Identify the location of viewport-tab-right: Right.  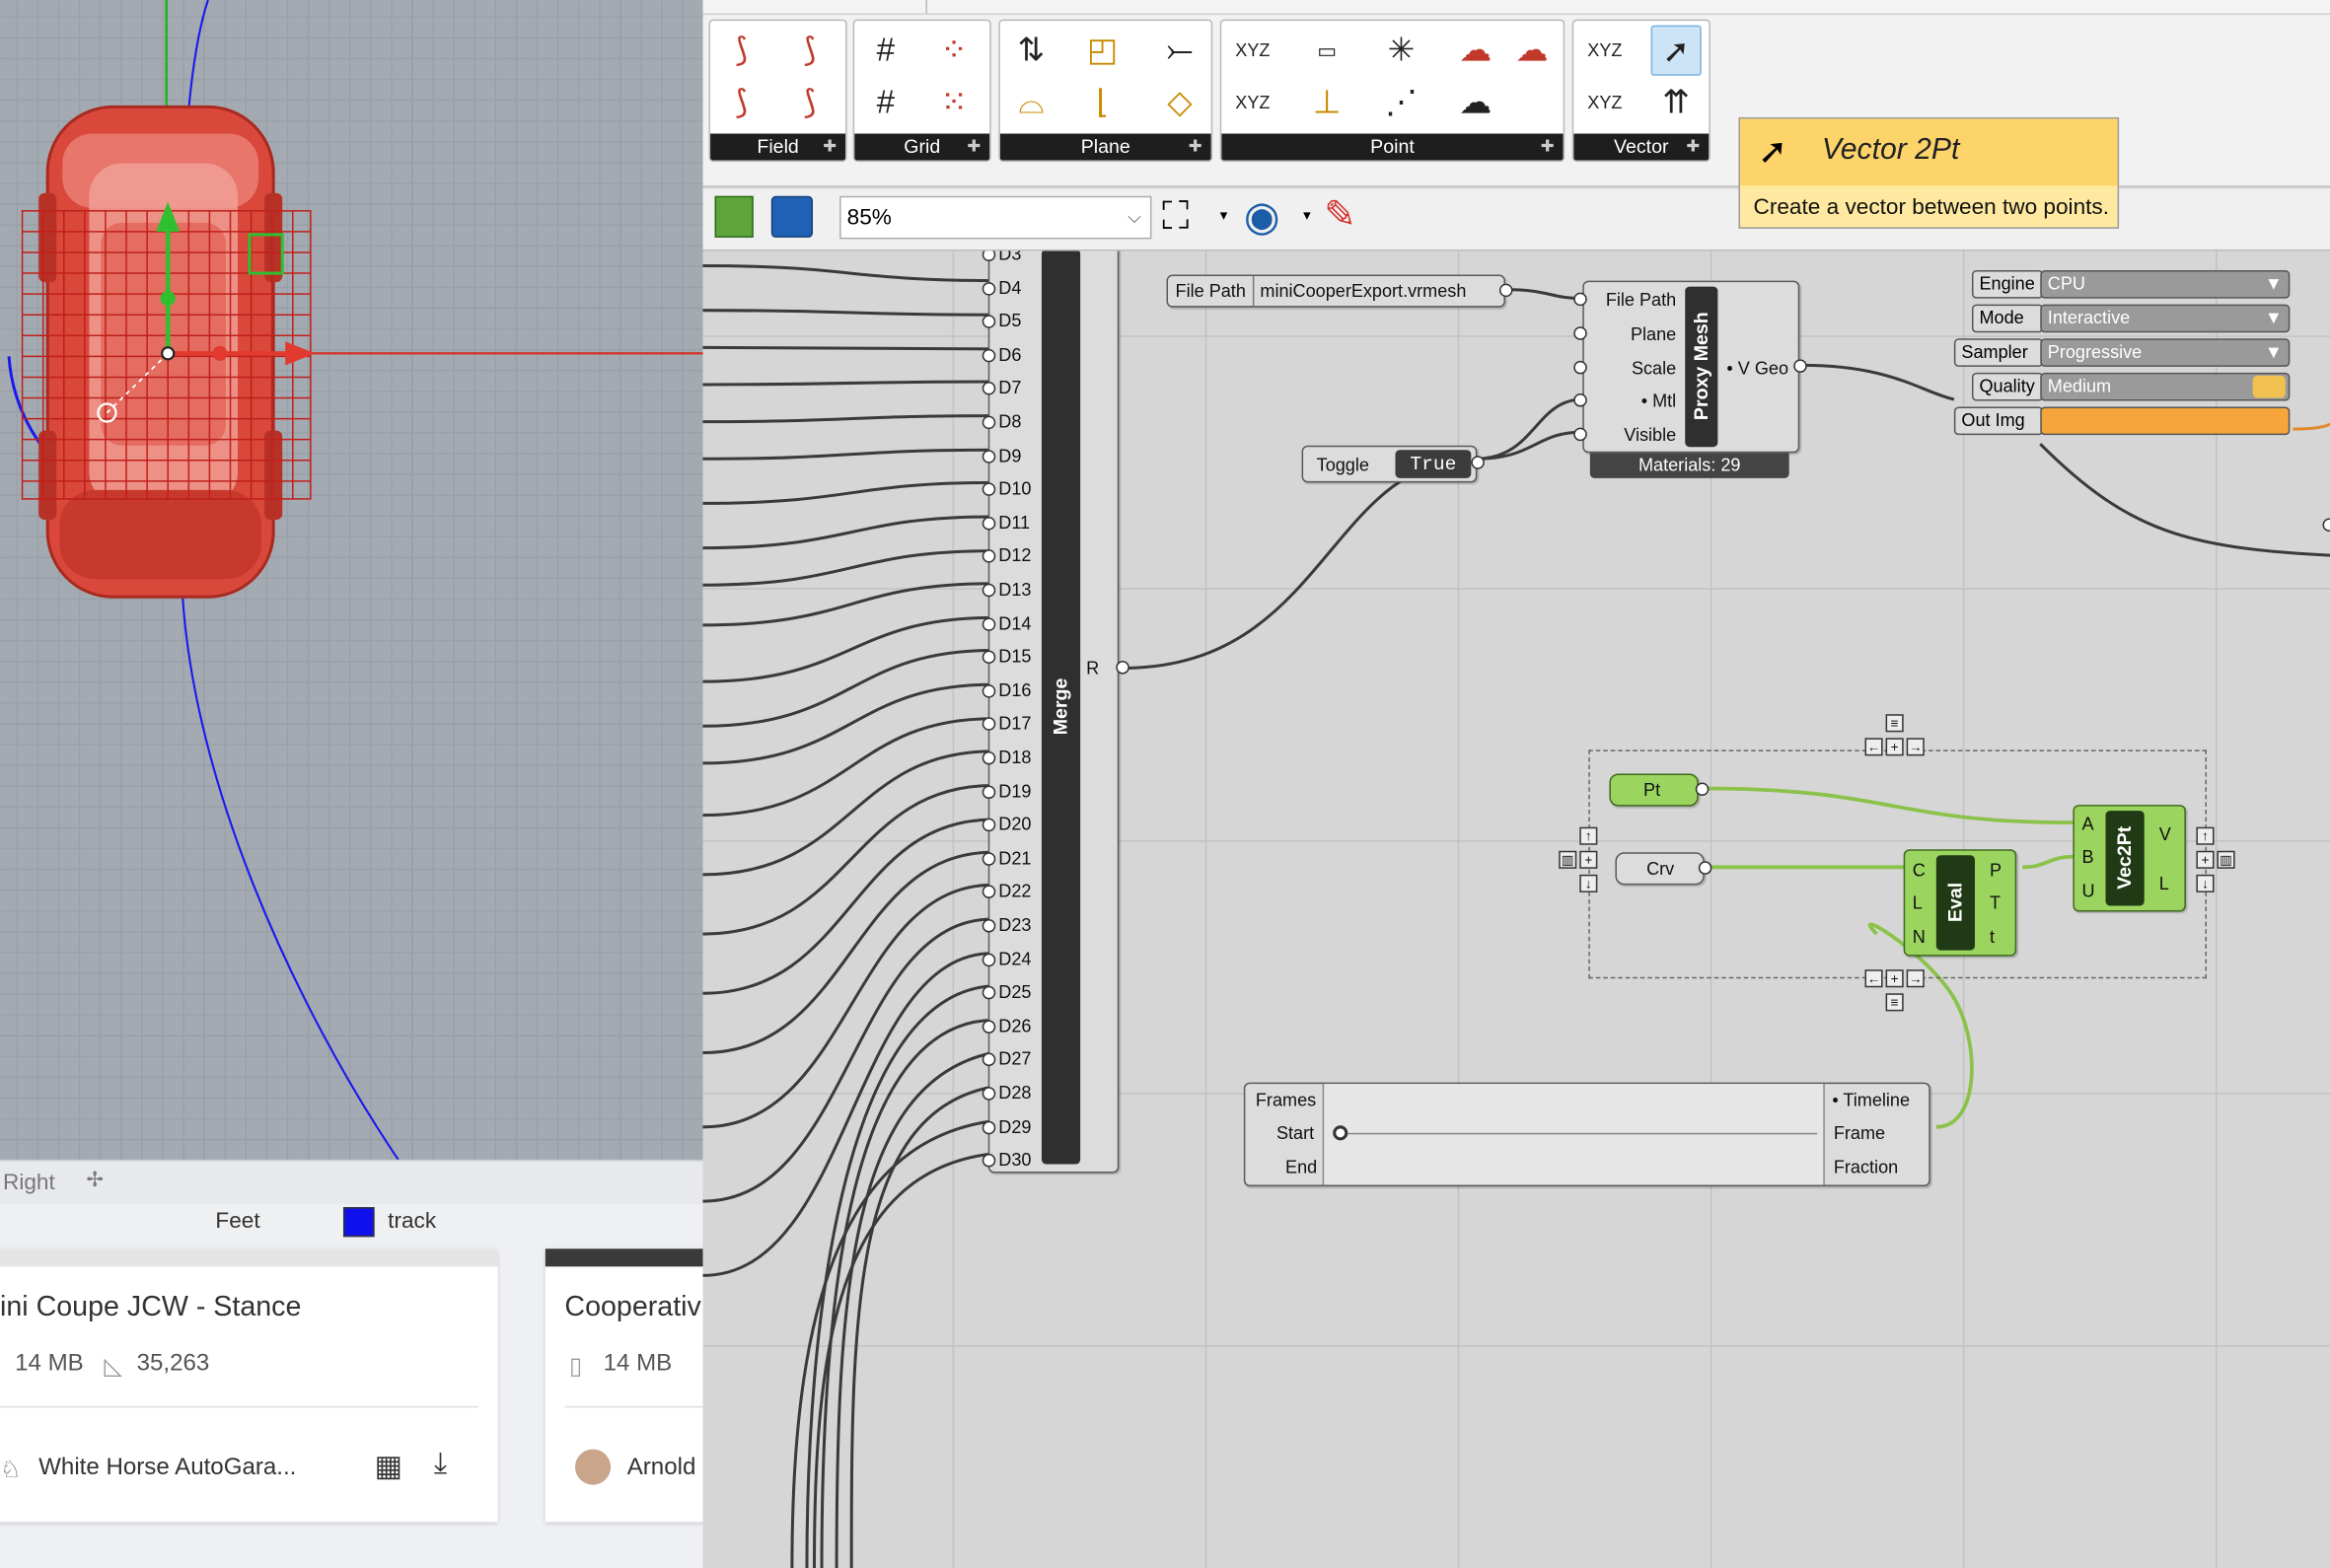
(29, 1182).